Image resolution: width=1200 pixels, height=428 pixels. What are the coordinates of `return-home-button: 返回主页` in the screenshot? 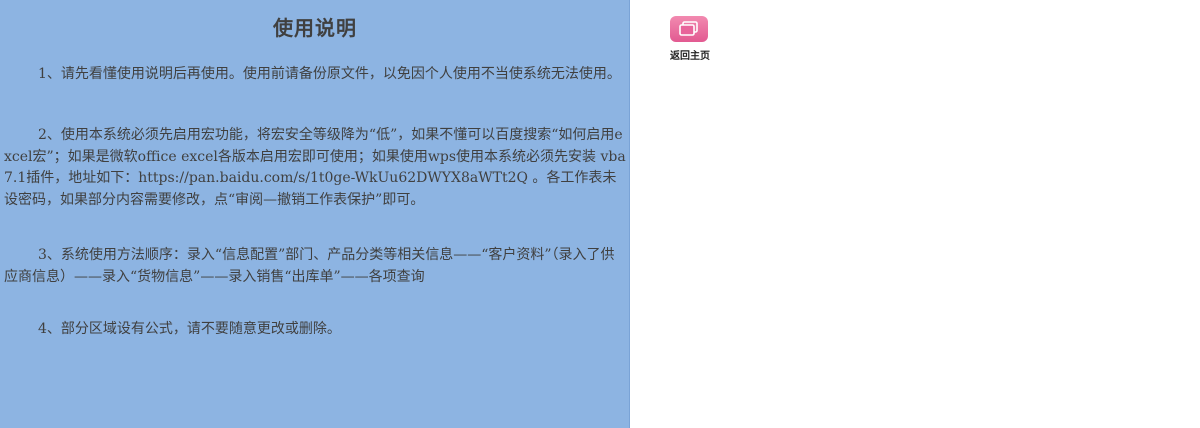 It's located at (690, 39).